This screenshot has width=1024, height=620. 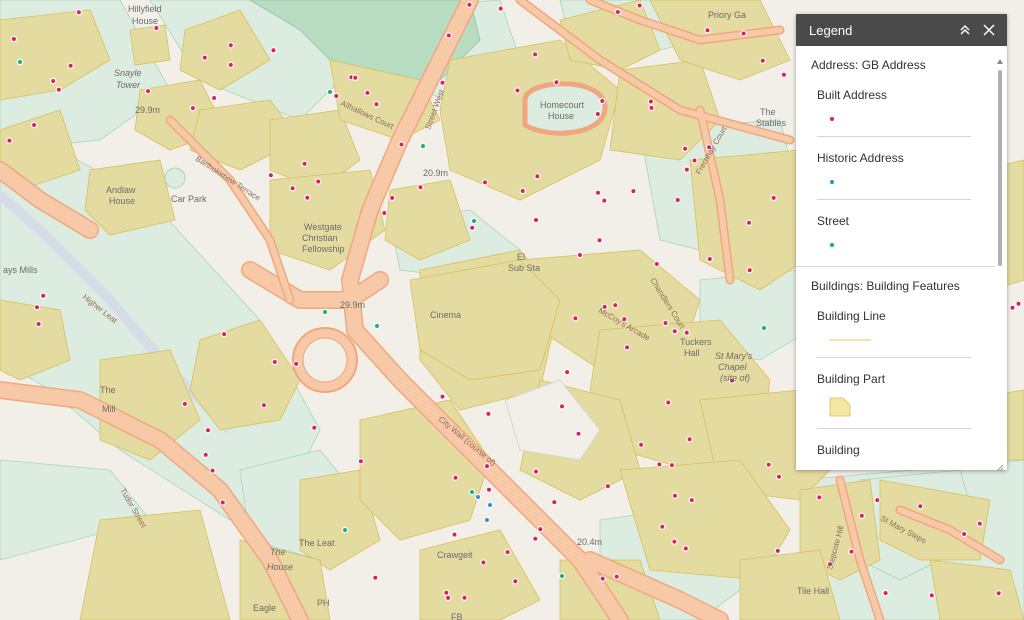 I want to click on legend-scrollbar-thumb, so click(x=1000, y=168).